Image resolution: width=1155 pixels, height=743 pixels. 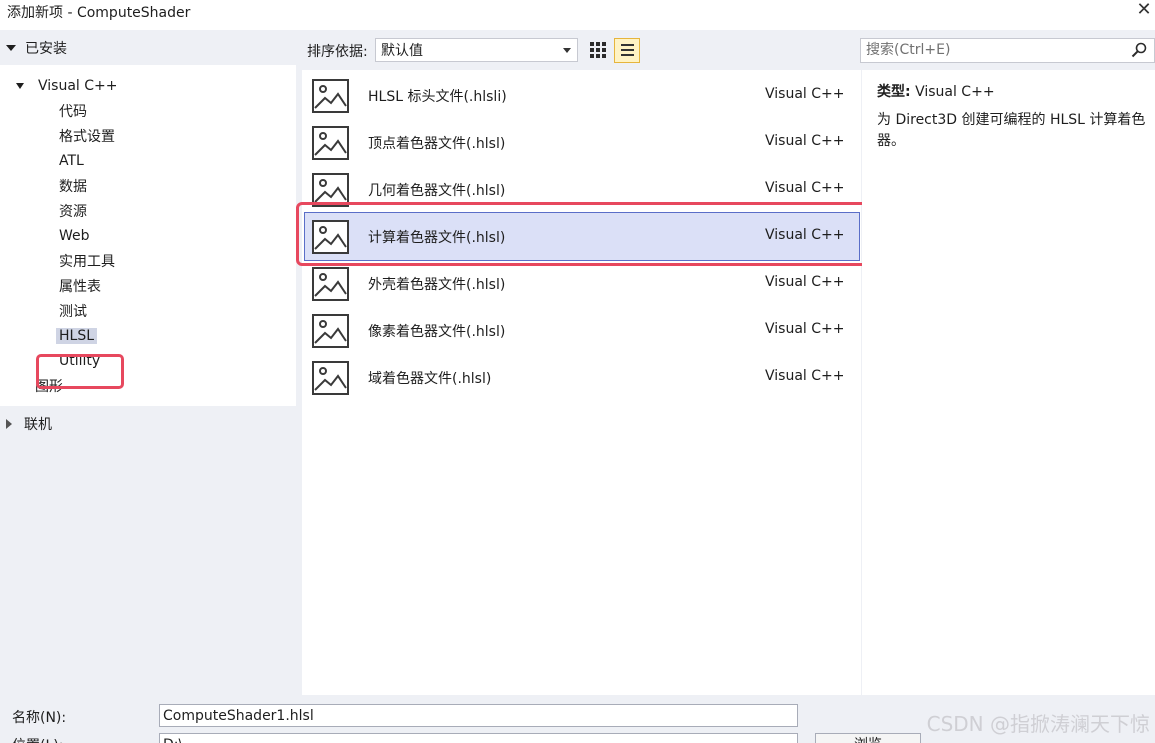 I want to click on tree-item-code: 代码, so click(x=73, y=111).